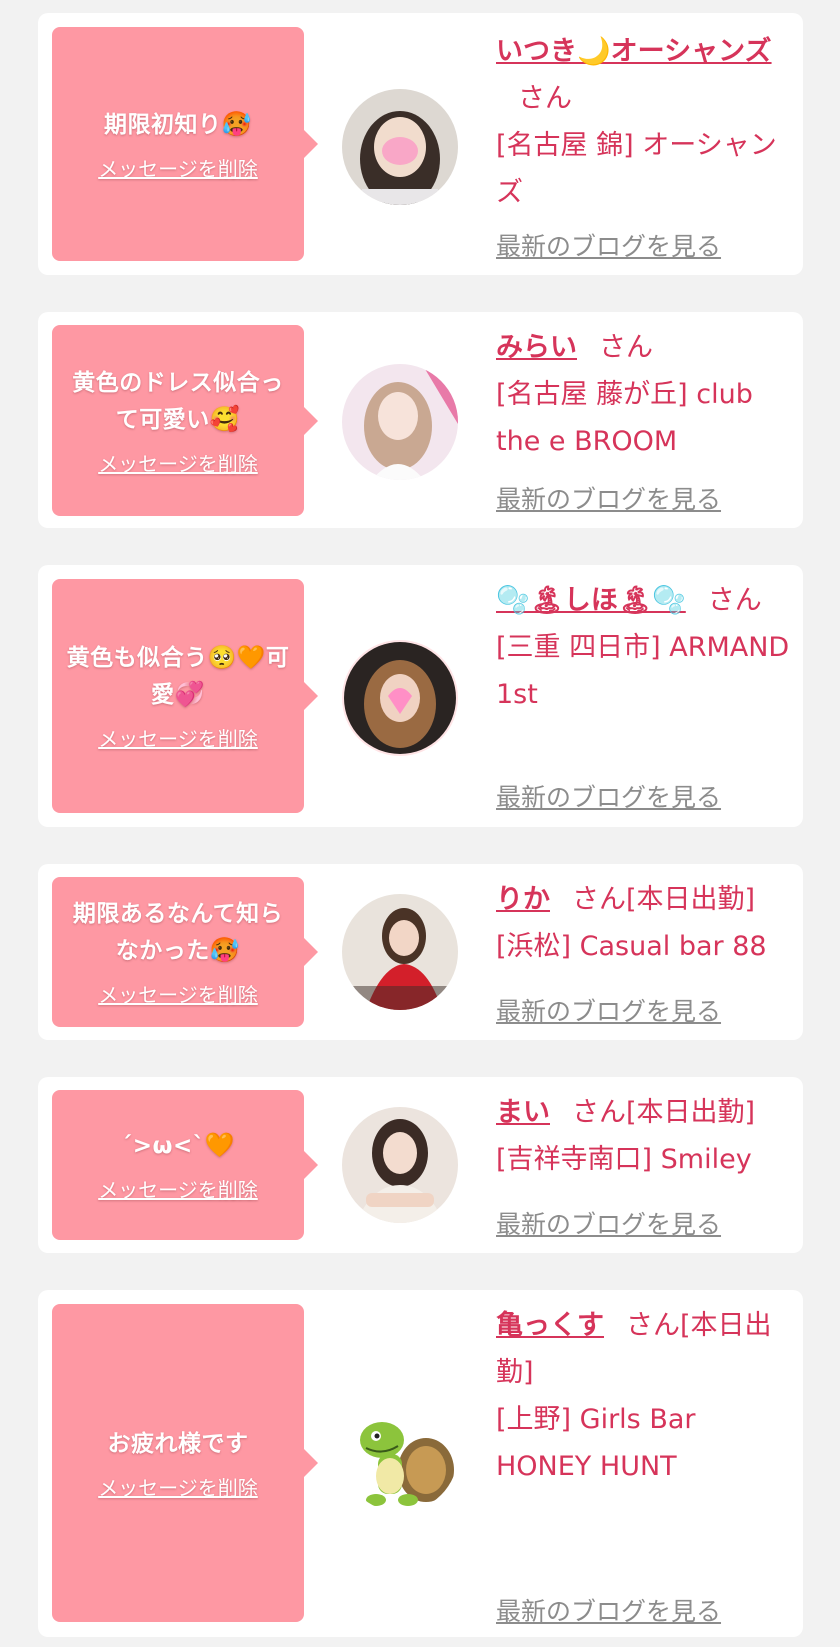 The width and height of the screenshot is (840, 1647). I want to click on girl-info: みらい さん [名古屋 藤が丘] club the e BROOM, so click(646, 394).